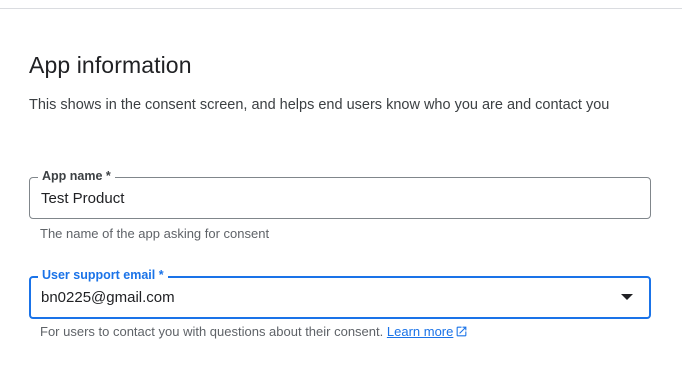 This screenshot has height=375, width=700. I want to click on learn-more-label: Learn more, so click(420, 331).